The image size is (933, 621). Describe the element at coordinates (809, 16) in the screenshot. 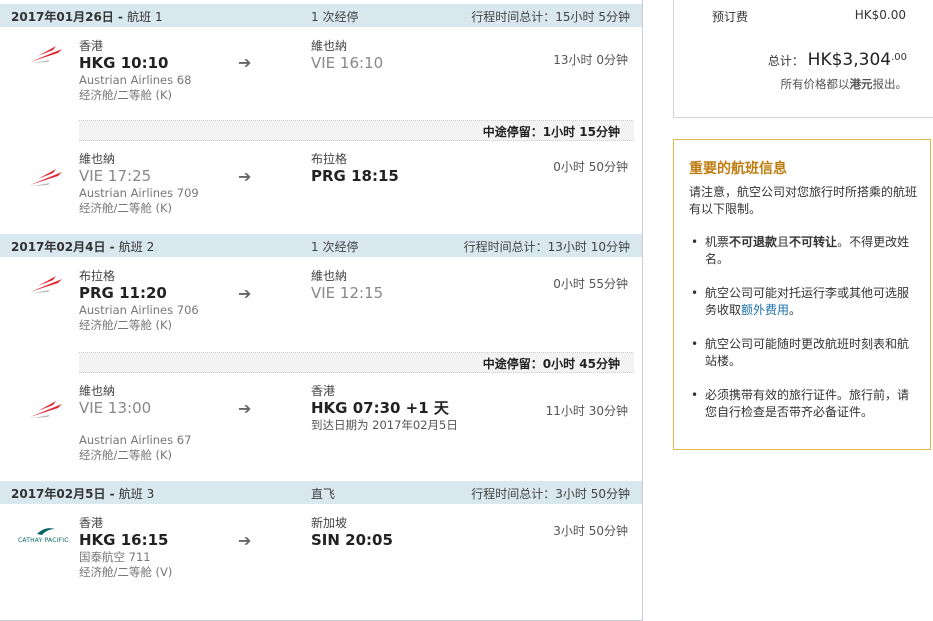

I see `booking-fee-row: 预订费 HK$0.00` at that location.